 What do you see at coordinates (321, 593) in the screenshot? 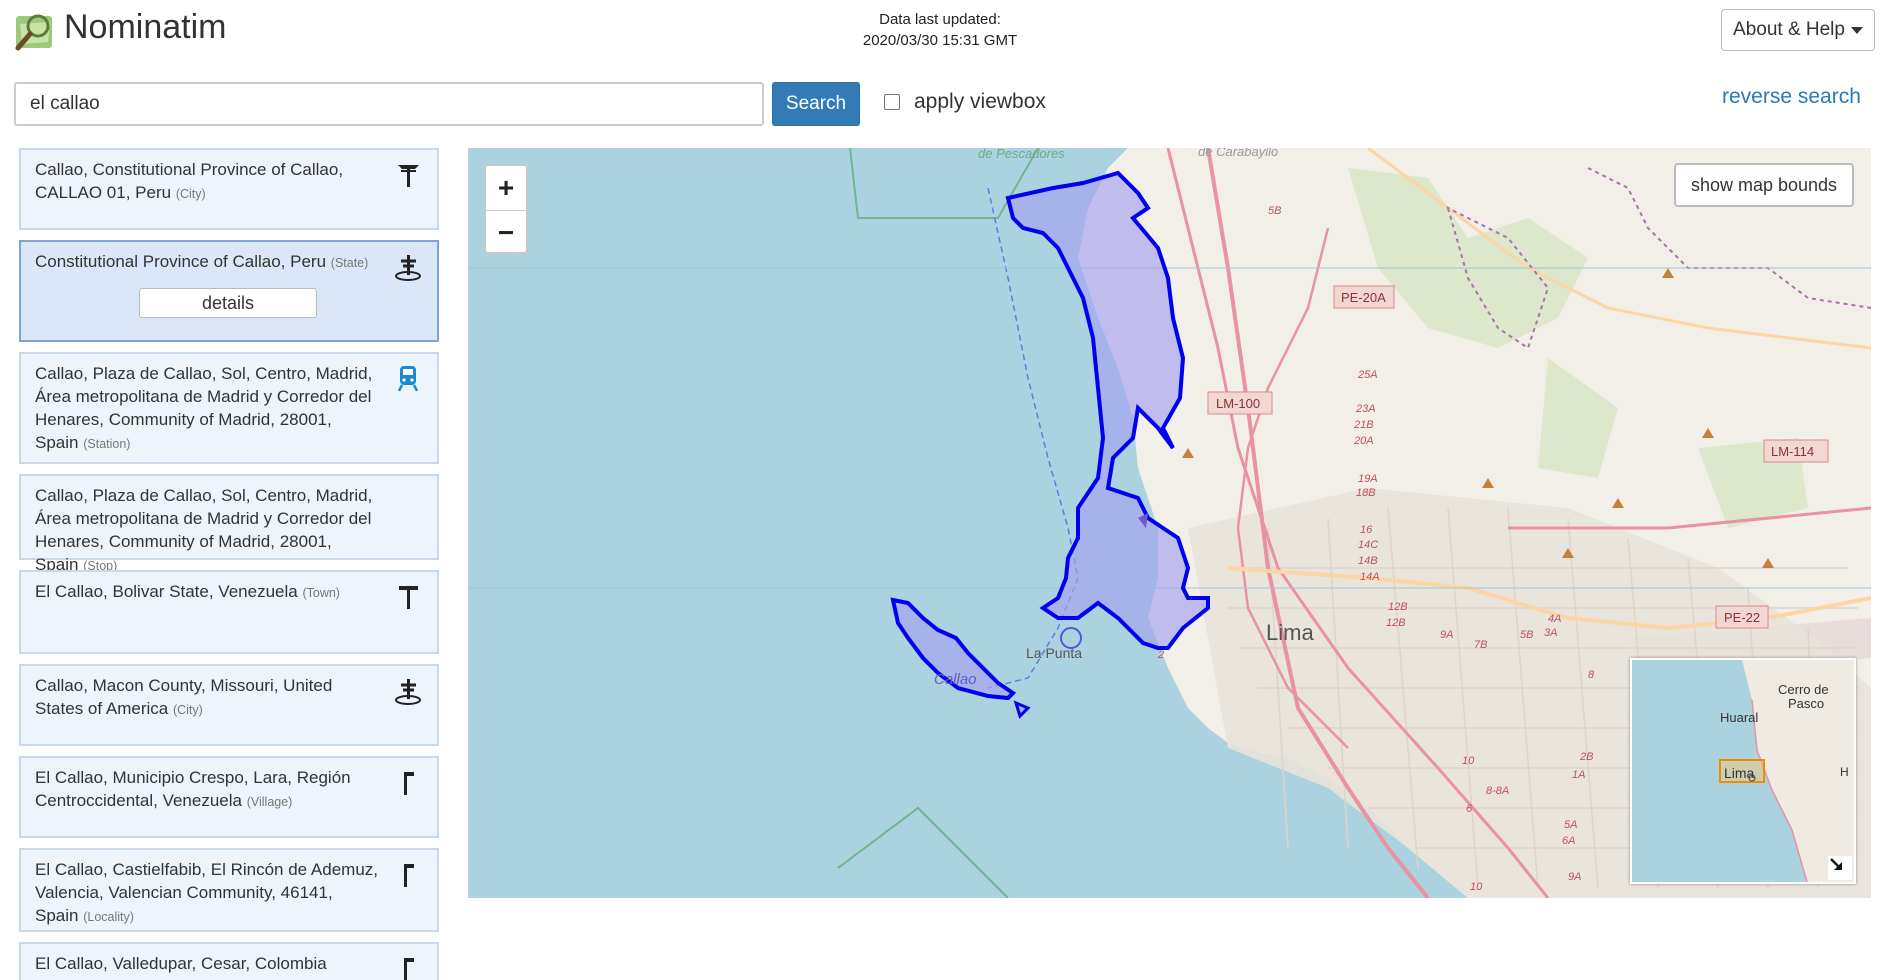
I see `result-type: (Town)` at bounding box center [321, 593].